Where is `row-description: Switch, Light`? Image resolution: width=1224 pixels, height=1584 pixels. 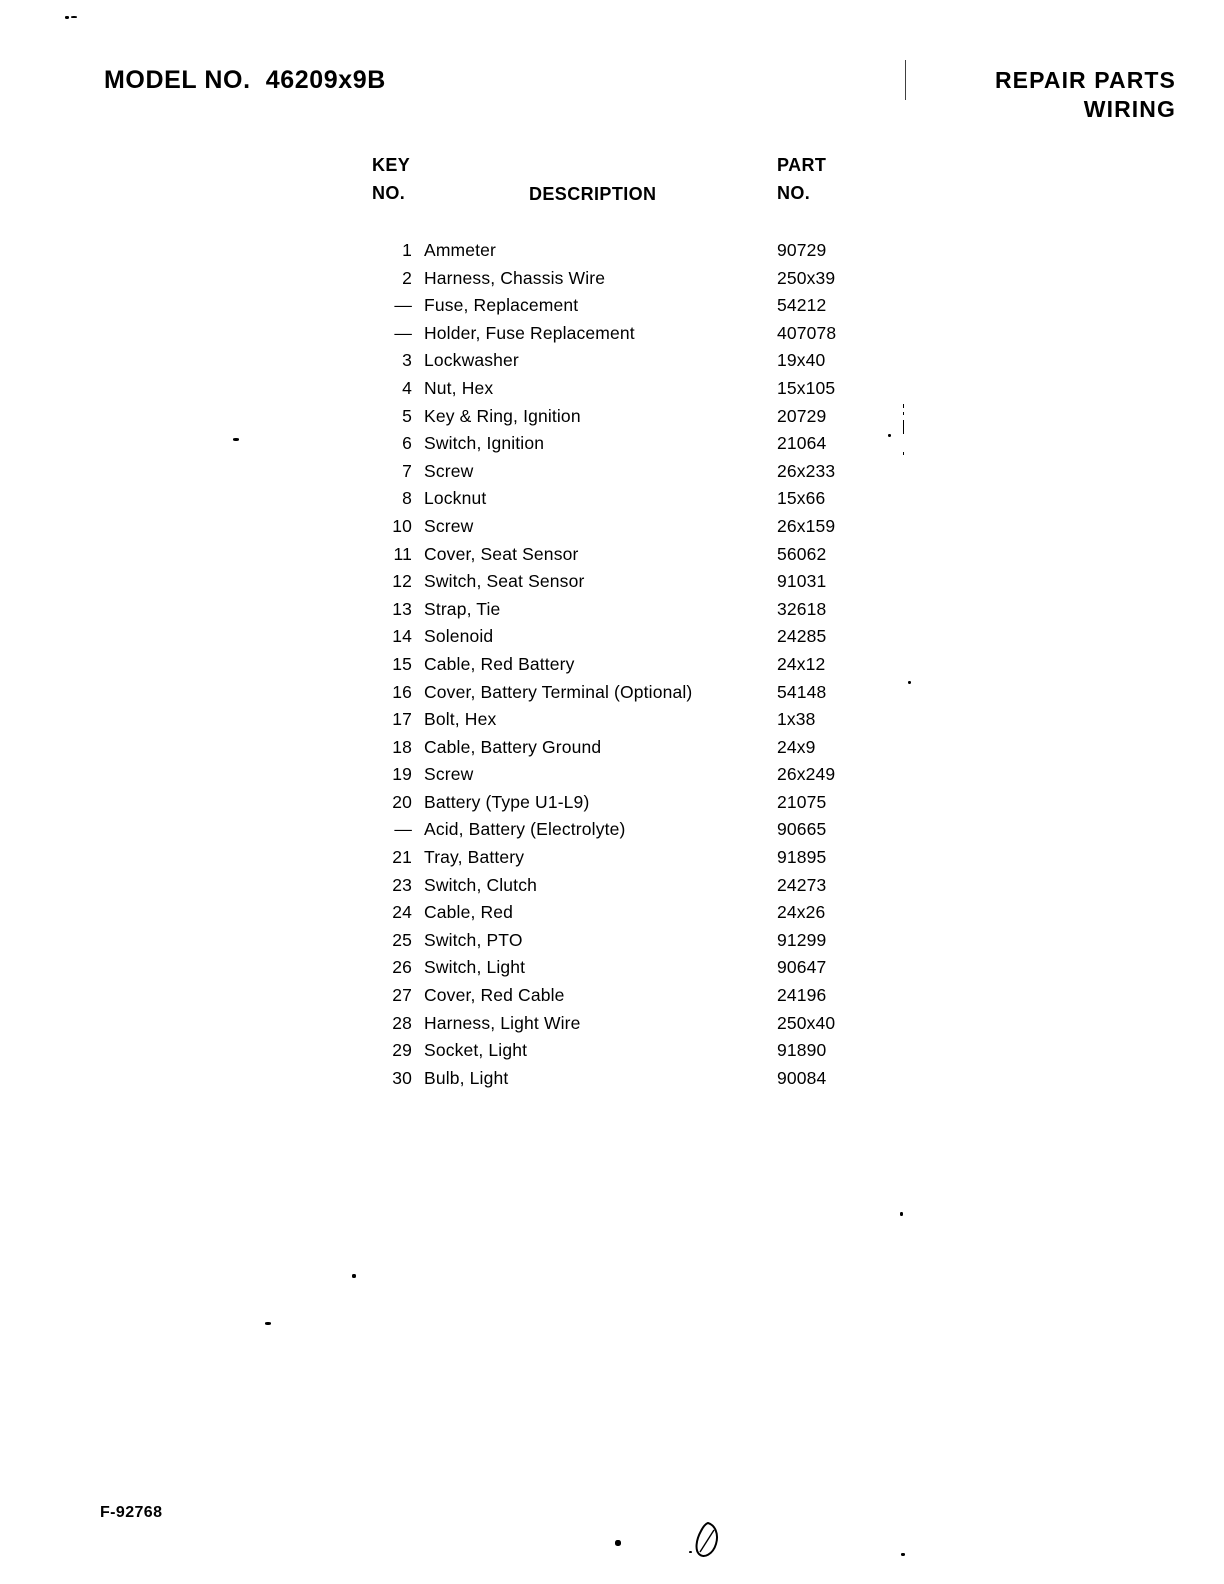 row-description: Switch, Light is located at coordinates (475, 967).